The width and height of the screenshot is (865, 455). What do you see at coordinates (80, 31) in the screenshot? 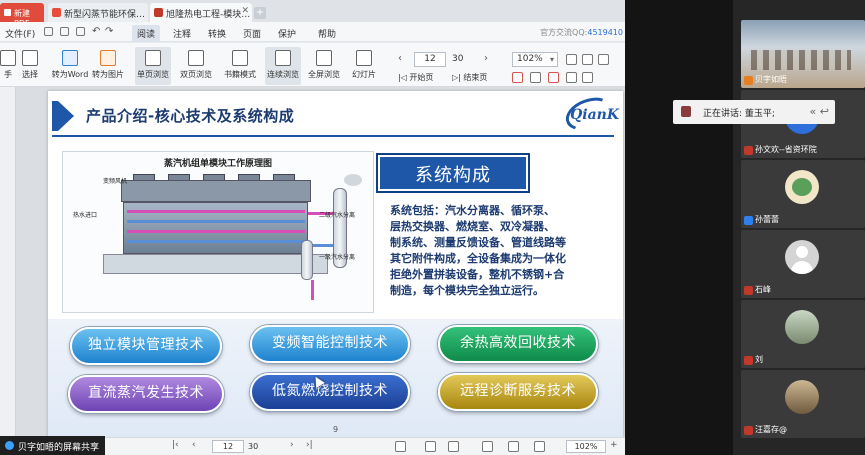
I see `open-icon` at bounding box center [80, 31].